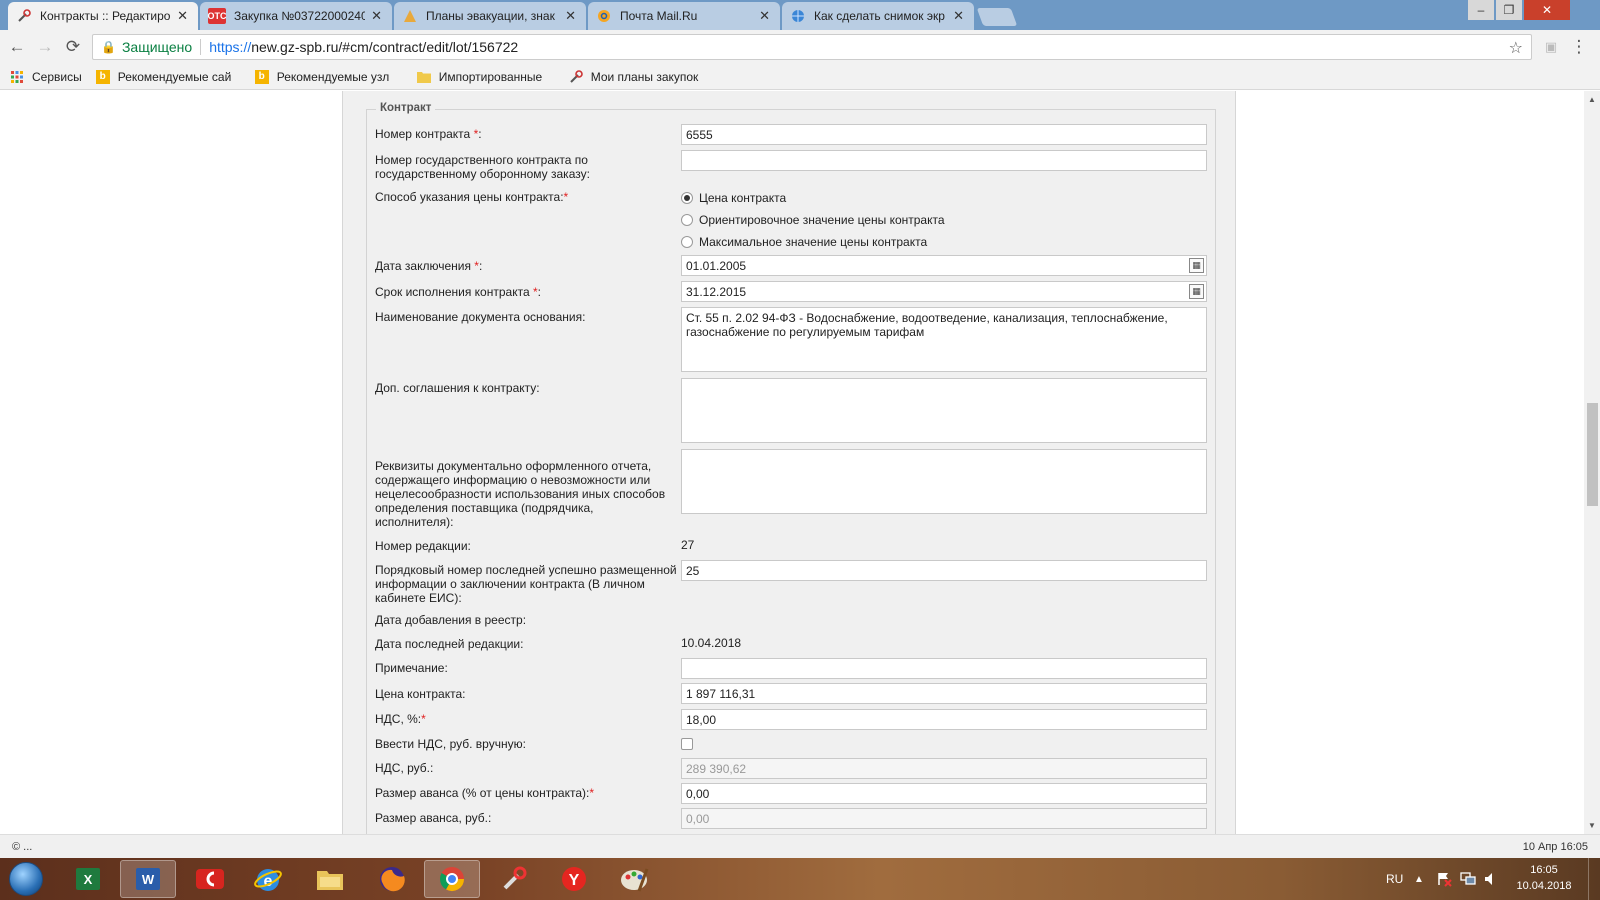 This screenshot has width=1600, height=900. Describe the element at coordinates (46, 77) in the screenshot. I see `bookmark-services: Сервисы` at that location.